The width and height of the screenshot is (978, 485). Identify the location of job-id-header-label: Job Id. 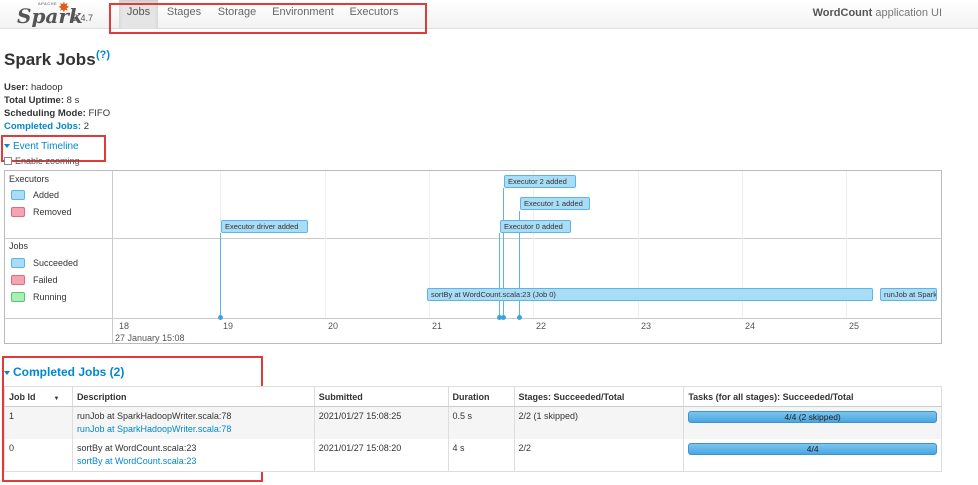
(22, 396).